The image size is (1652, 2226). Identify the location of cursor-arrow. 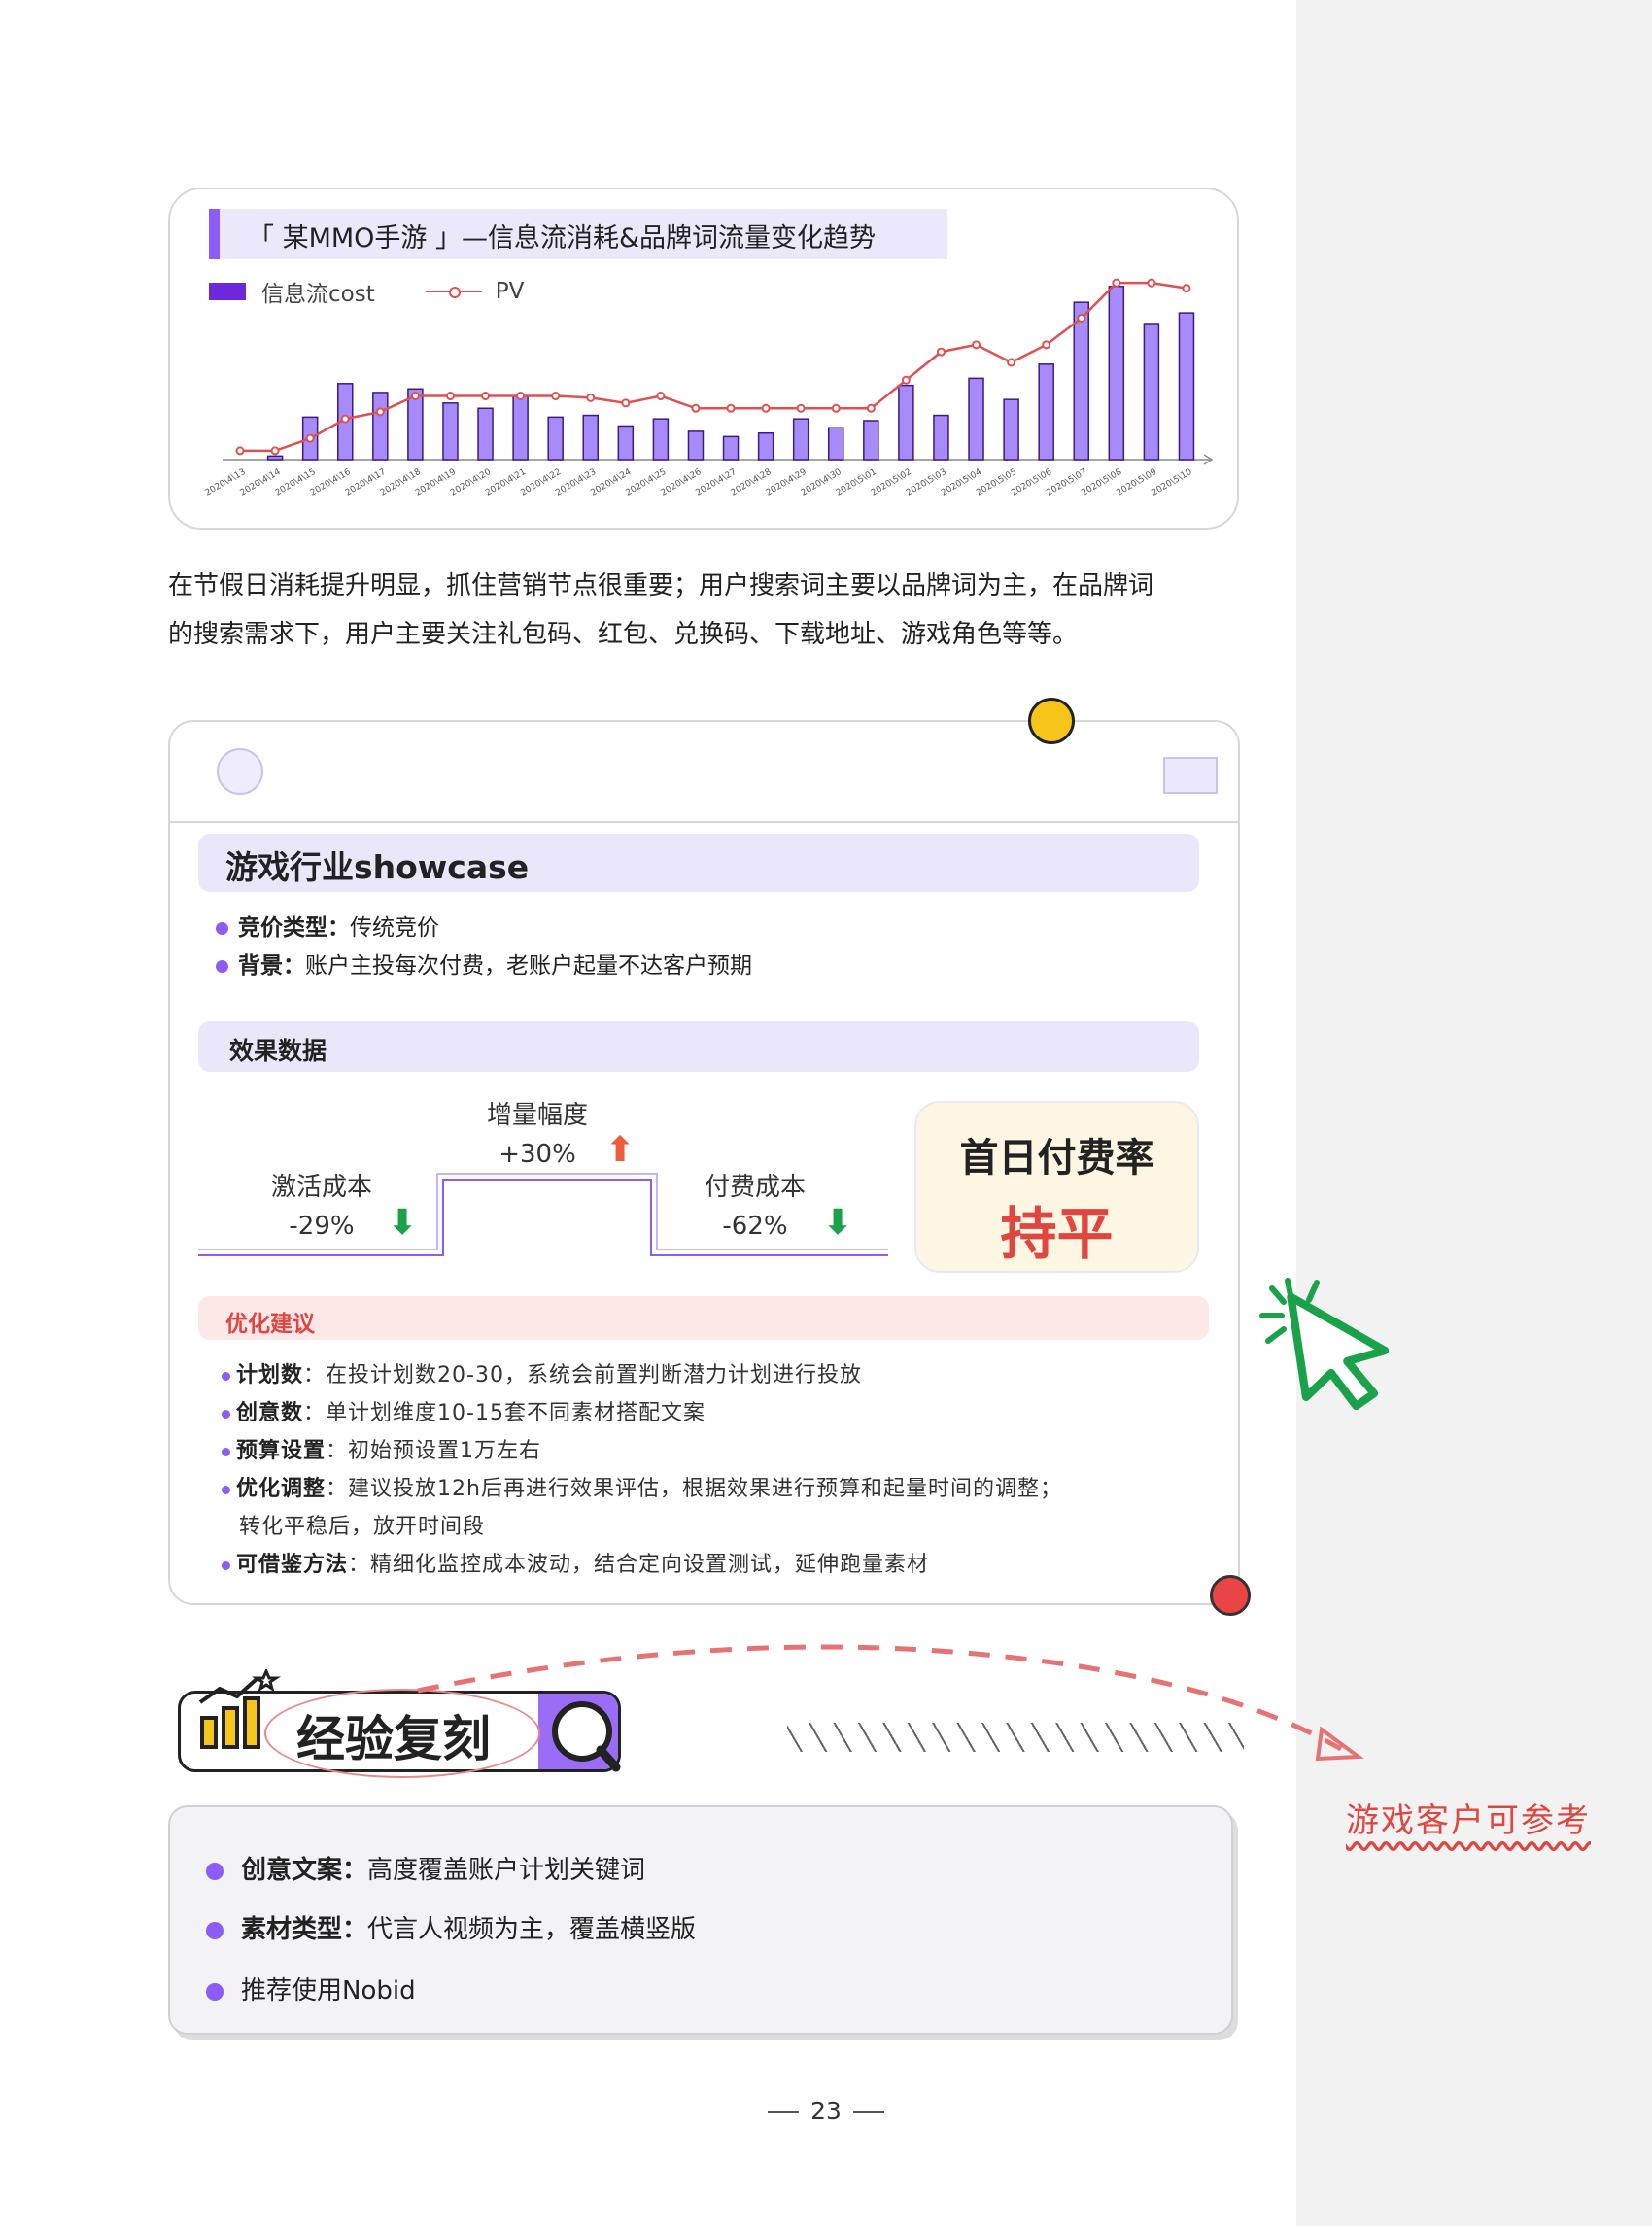
(1339, 1351).